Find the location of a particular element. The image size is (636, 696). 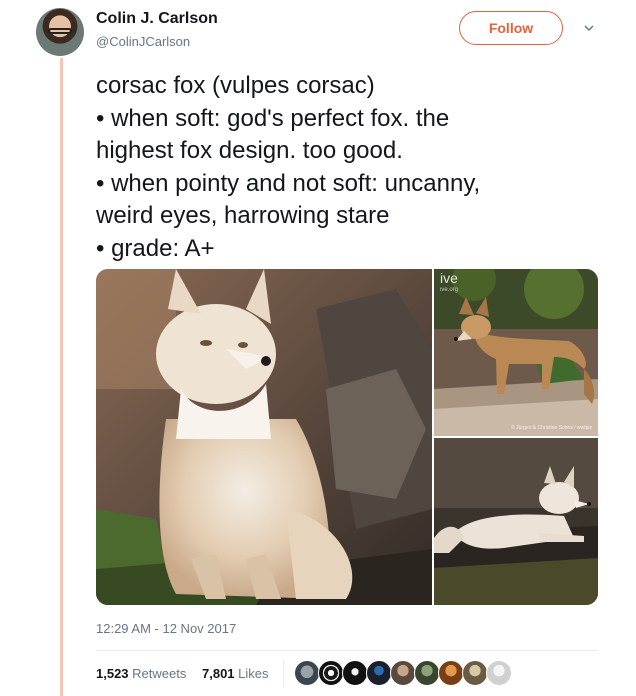

tweet-line: • when soft: god's perfect fox. the is located at coordinates (273, 118).